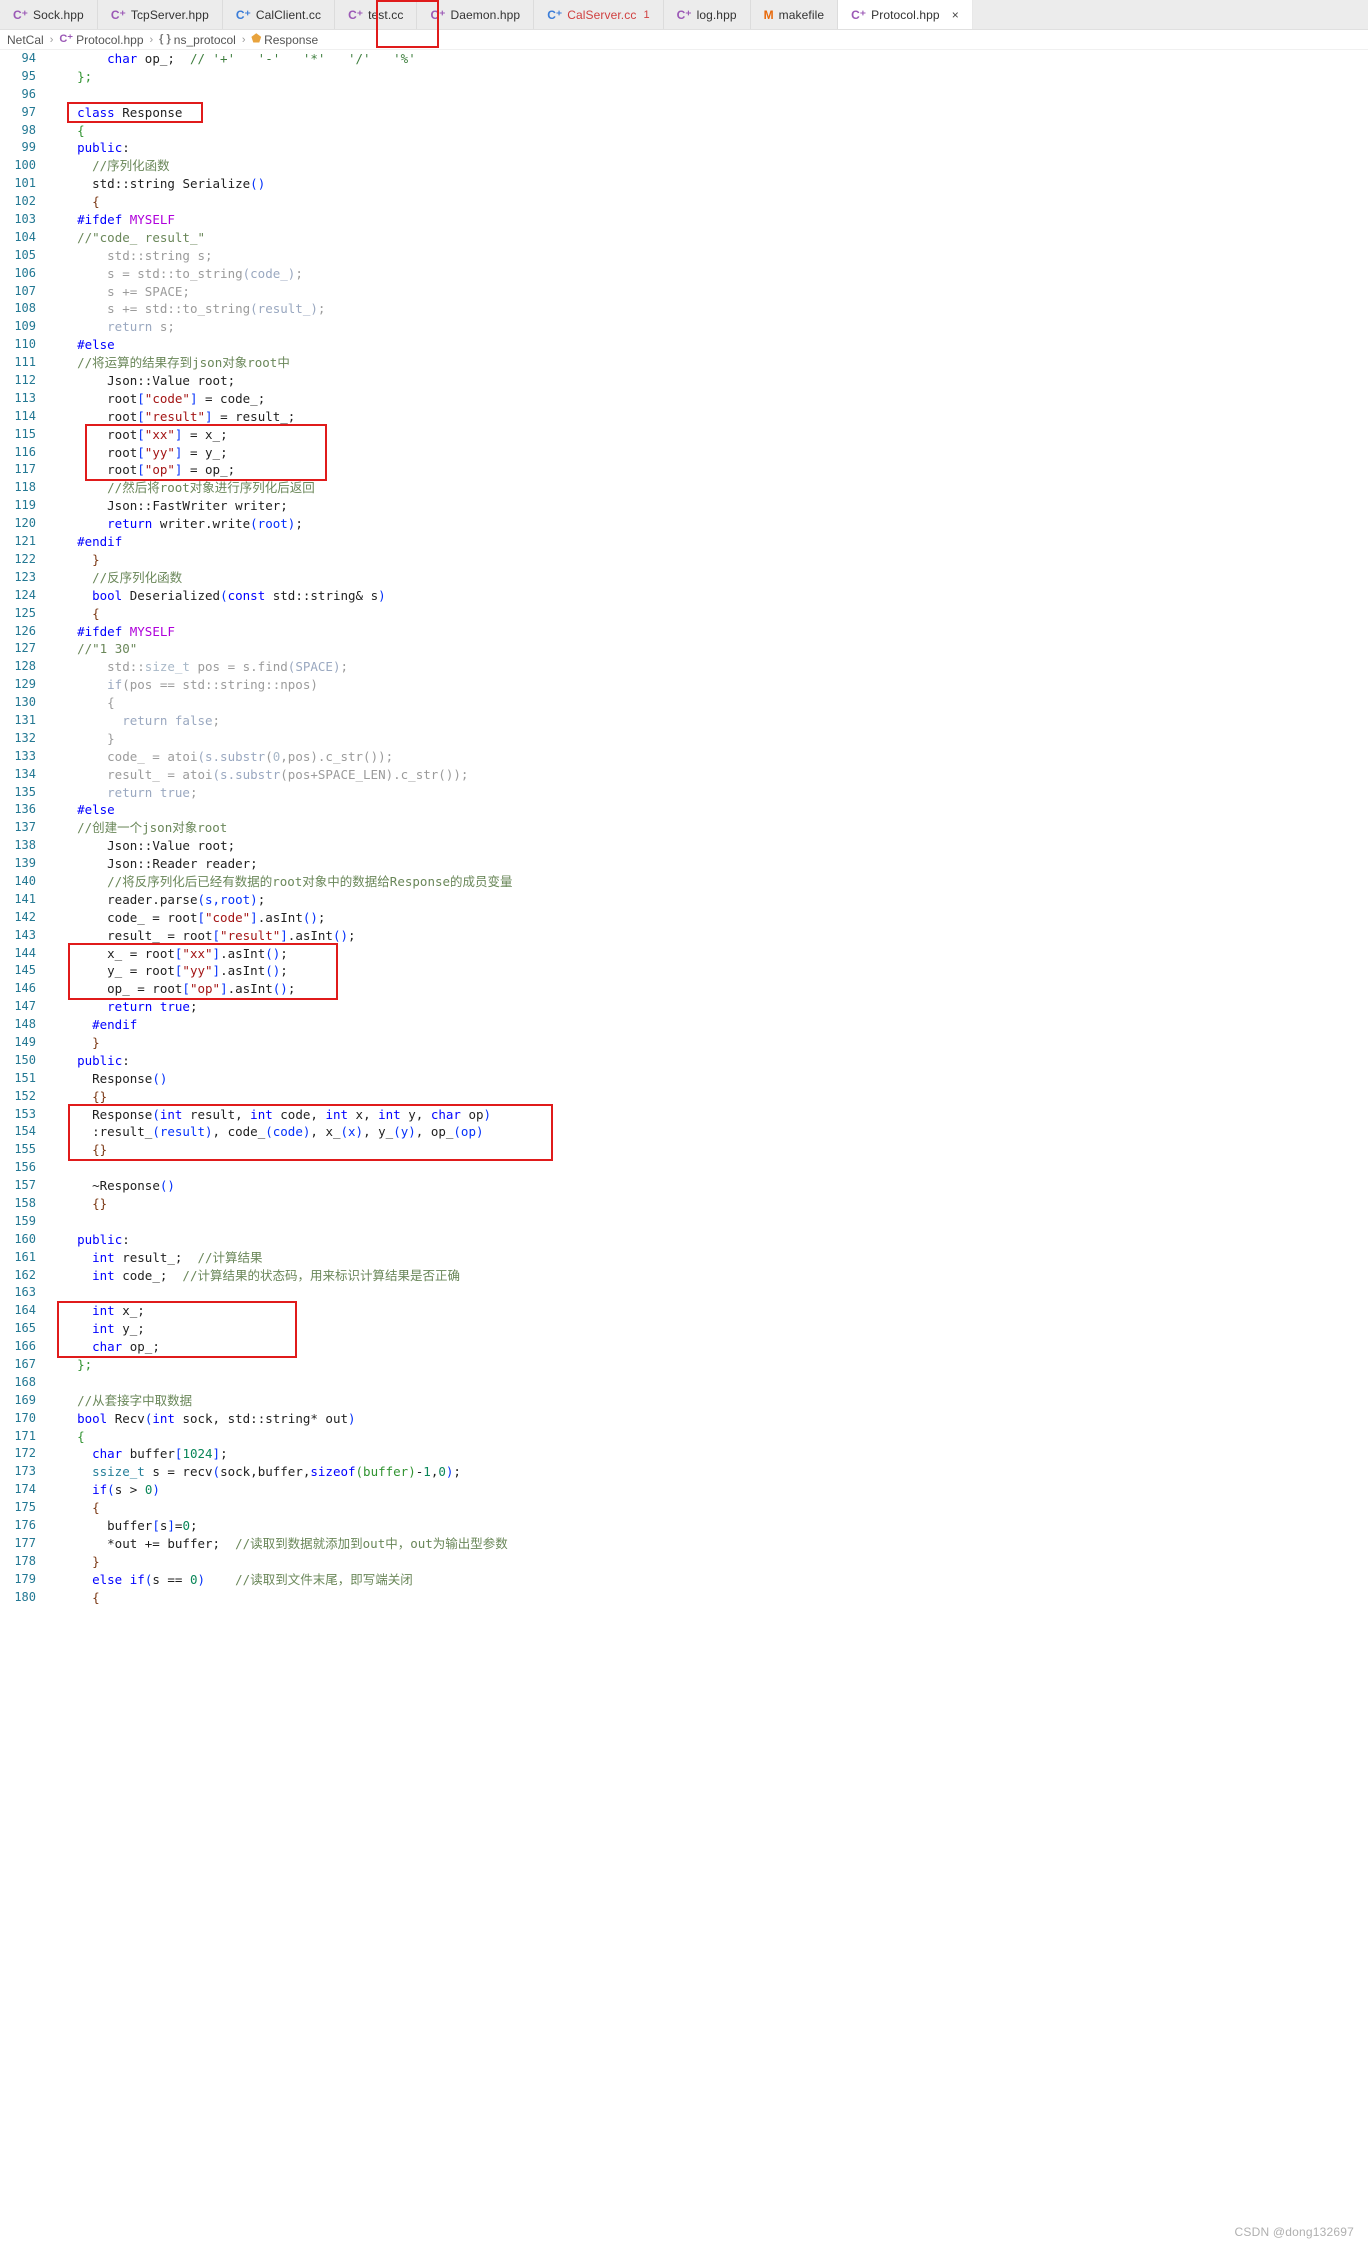  What do you see at coordinates (684, 1437) in the screenshot?
I see `code-line: 171 {` at bounding box center [684, 1437].